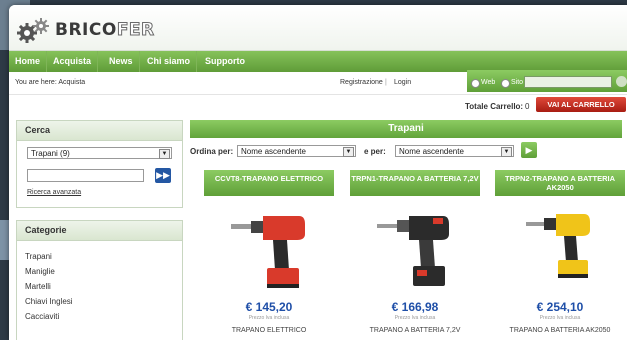 The height and width of the screenshot is (340, 627). I want to click on logo-text: BRICOFER, so click(105, 30).